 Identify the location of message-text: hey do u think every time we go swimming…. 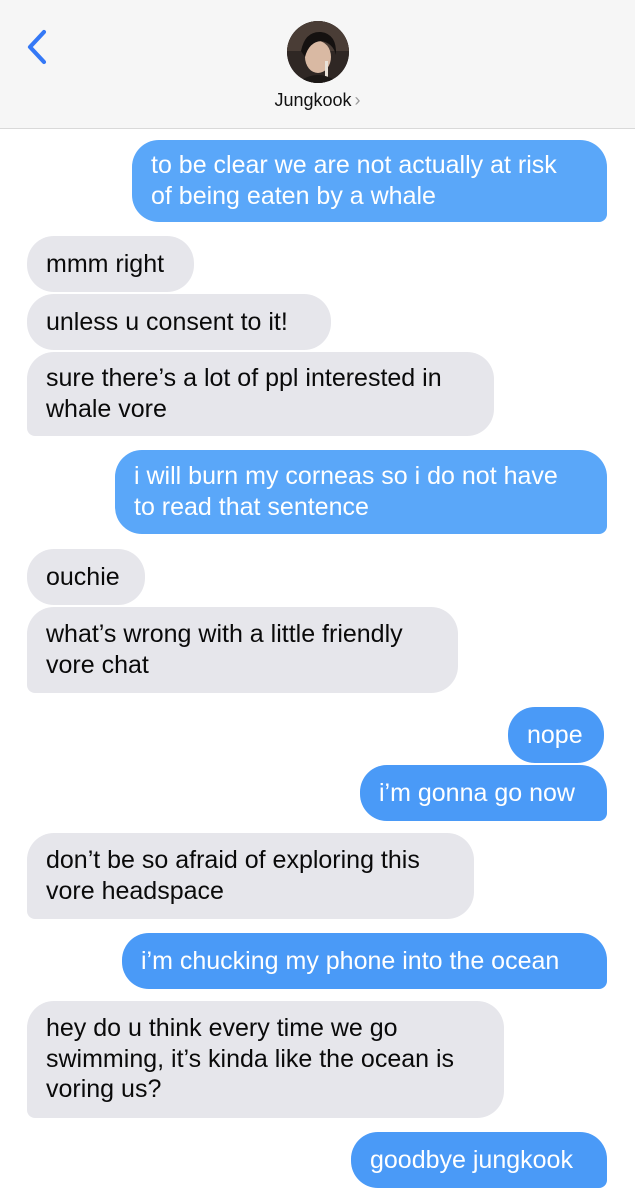
(250, 1058).